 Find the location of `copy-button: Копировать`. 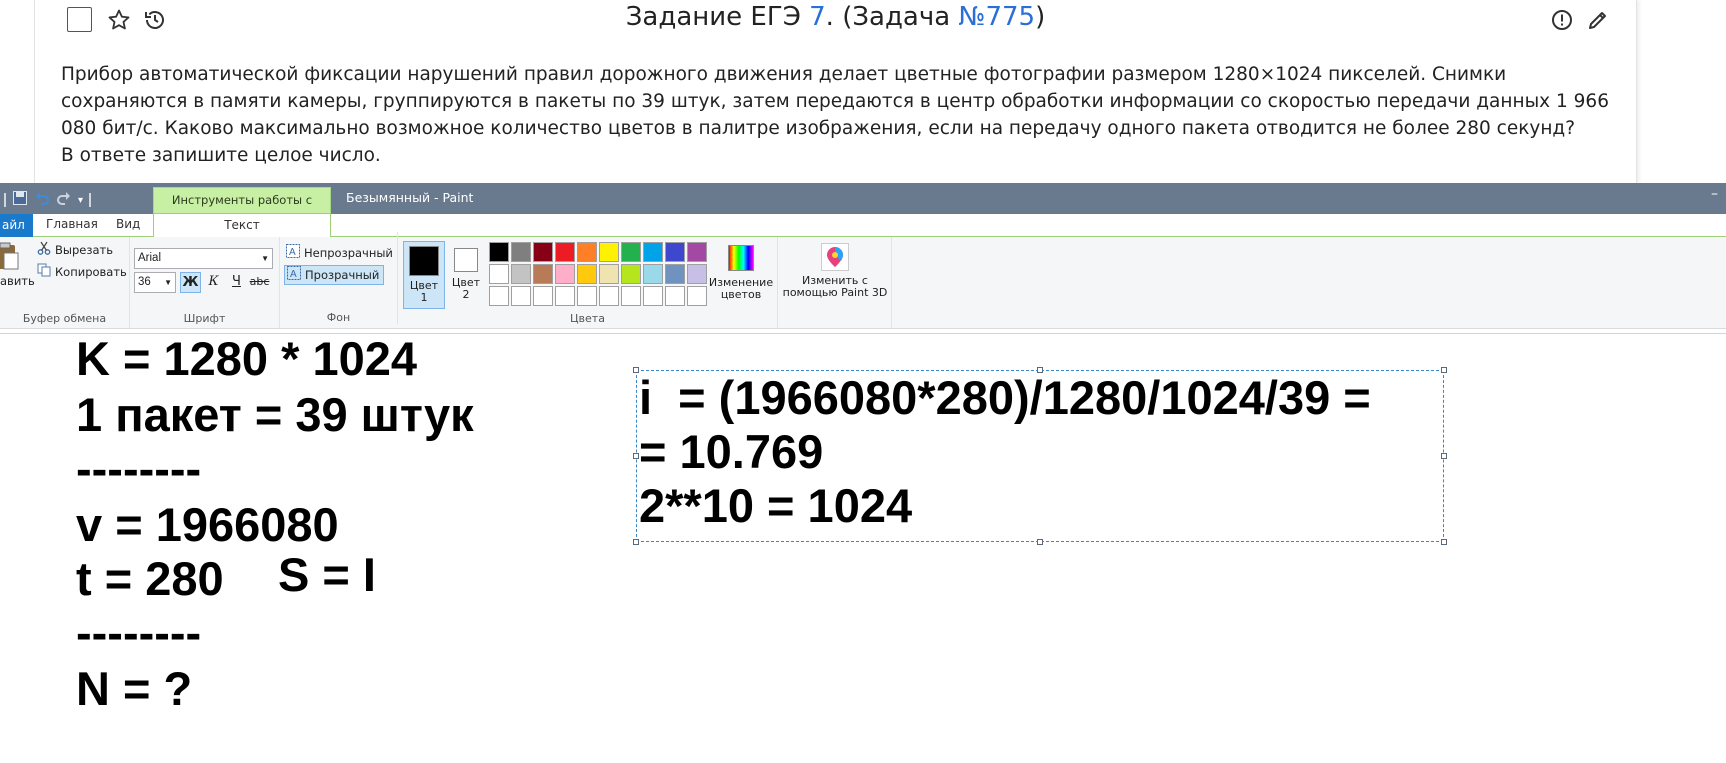

copy-button: Копировать is located at coordinates (82, 271).